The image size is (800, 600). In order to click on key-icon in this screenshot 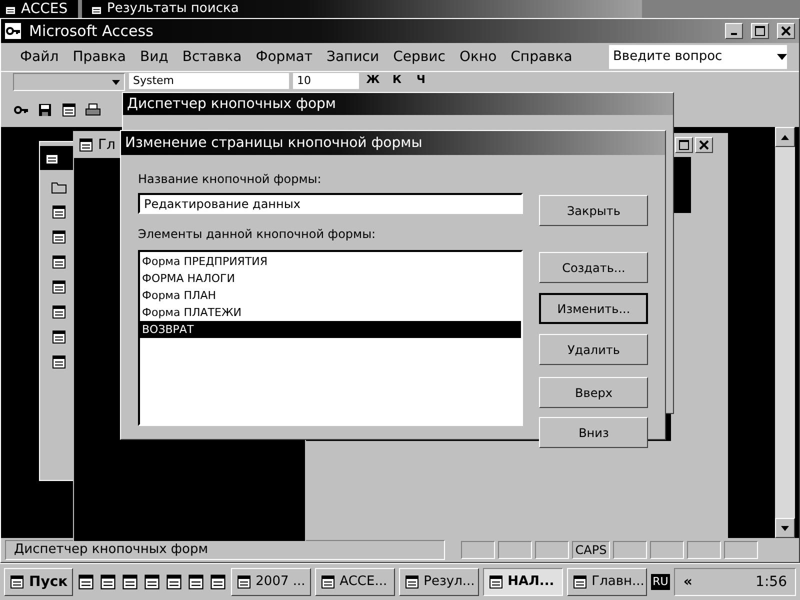, I will do `click(13, 31)`.